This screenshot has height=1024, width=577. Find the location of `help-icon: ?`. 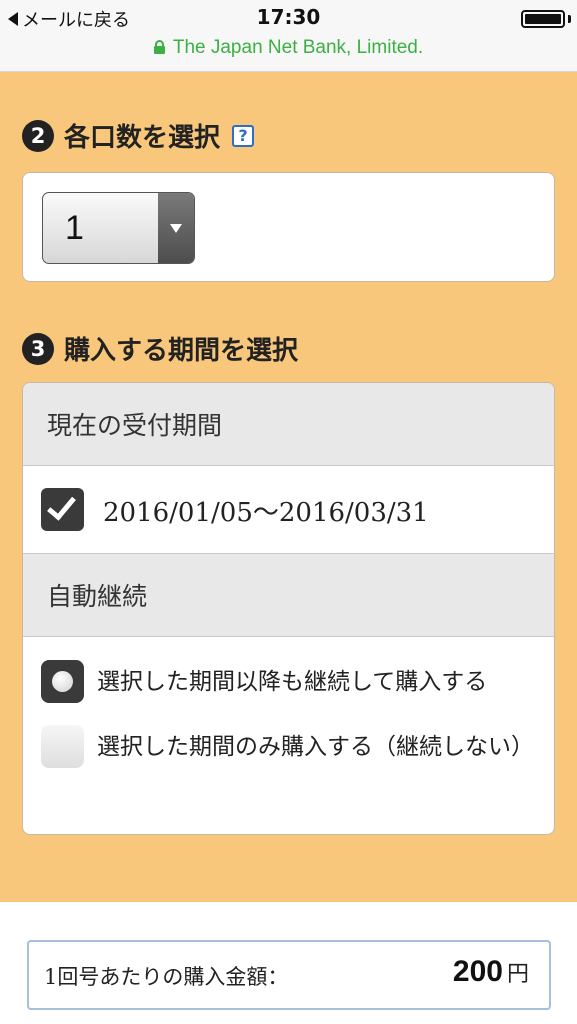

help-icon: ? is located at coordinates (243, 135).